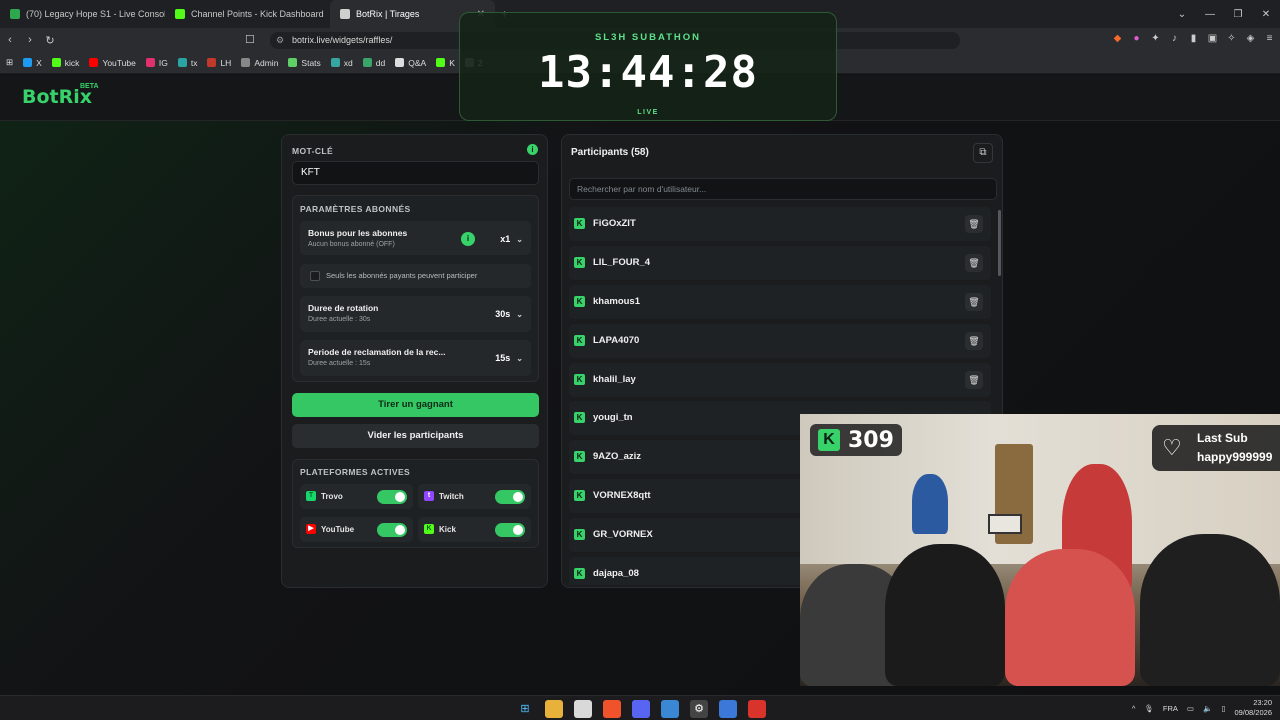 The width and height of the screenshot is (1280, 720). What do you see at coordinates (780, 224) in the screenshot?
I see `participant-row: K FiGOxZIT 🗑` at bounding box center [780, 224].